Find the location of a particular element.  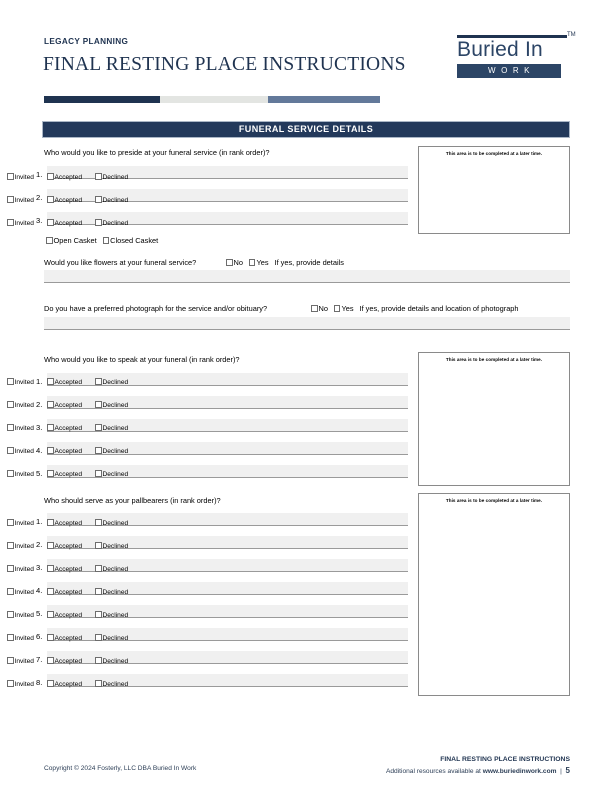

status-row-pallbearer-6: Invited Accepted Declined is located at coordinates (67, 638).